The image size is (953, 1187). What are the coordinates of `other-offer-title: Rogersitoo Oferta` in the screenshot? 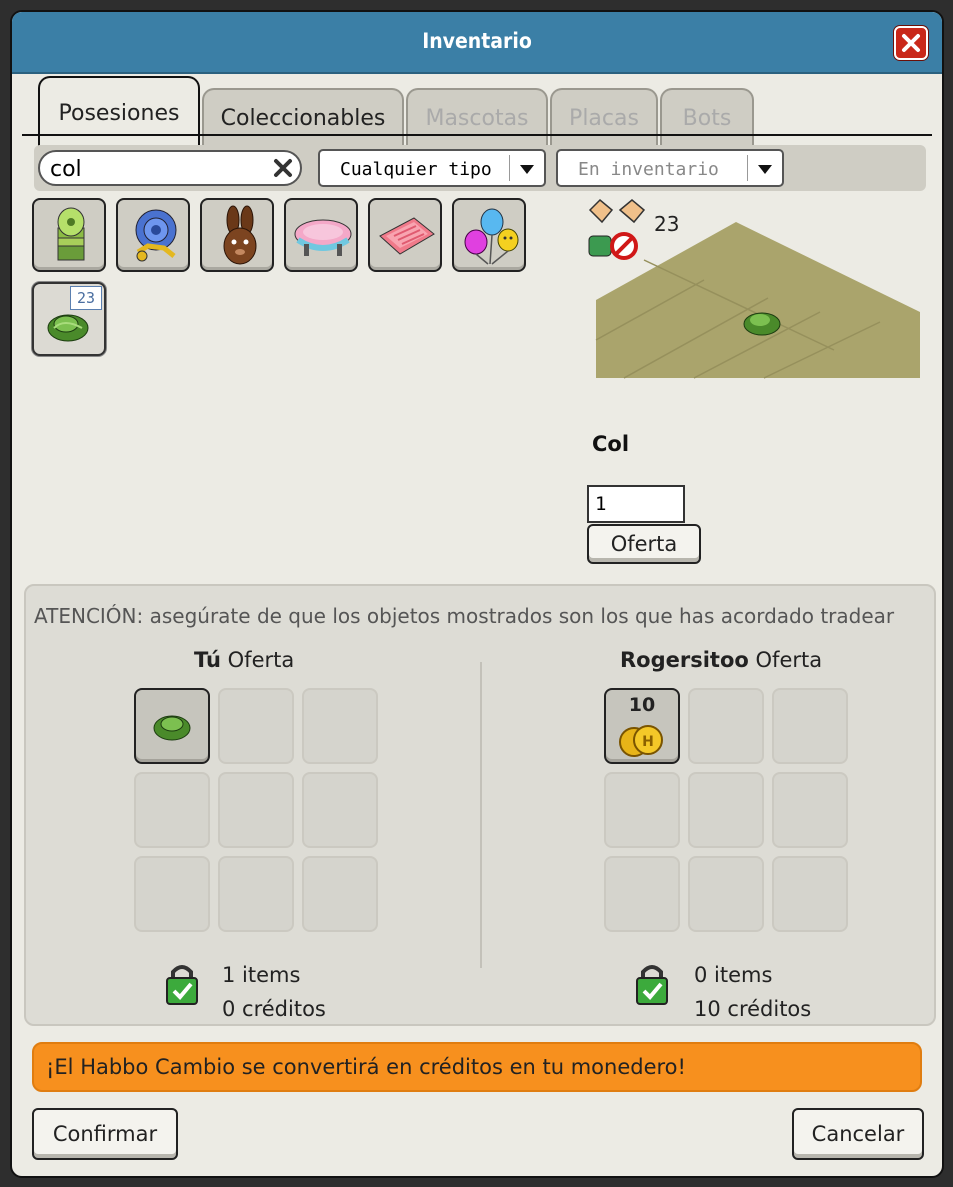 It's located at (721, 660).